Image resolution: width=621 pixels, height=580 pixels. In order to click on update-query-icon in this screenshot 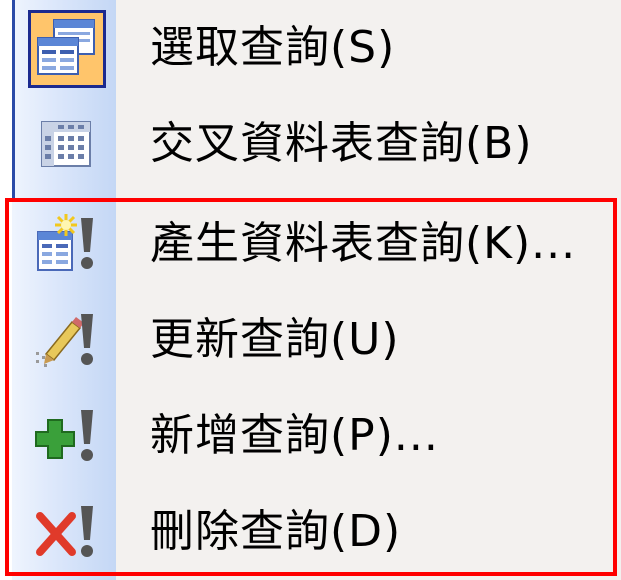, I will do `click(66, 340)`.